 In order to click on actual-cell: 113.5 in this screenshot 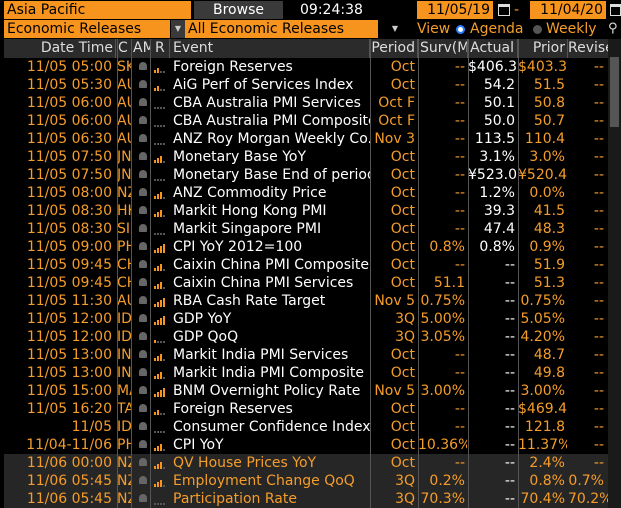, I will do `click(494, 139)`.